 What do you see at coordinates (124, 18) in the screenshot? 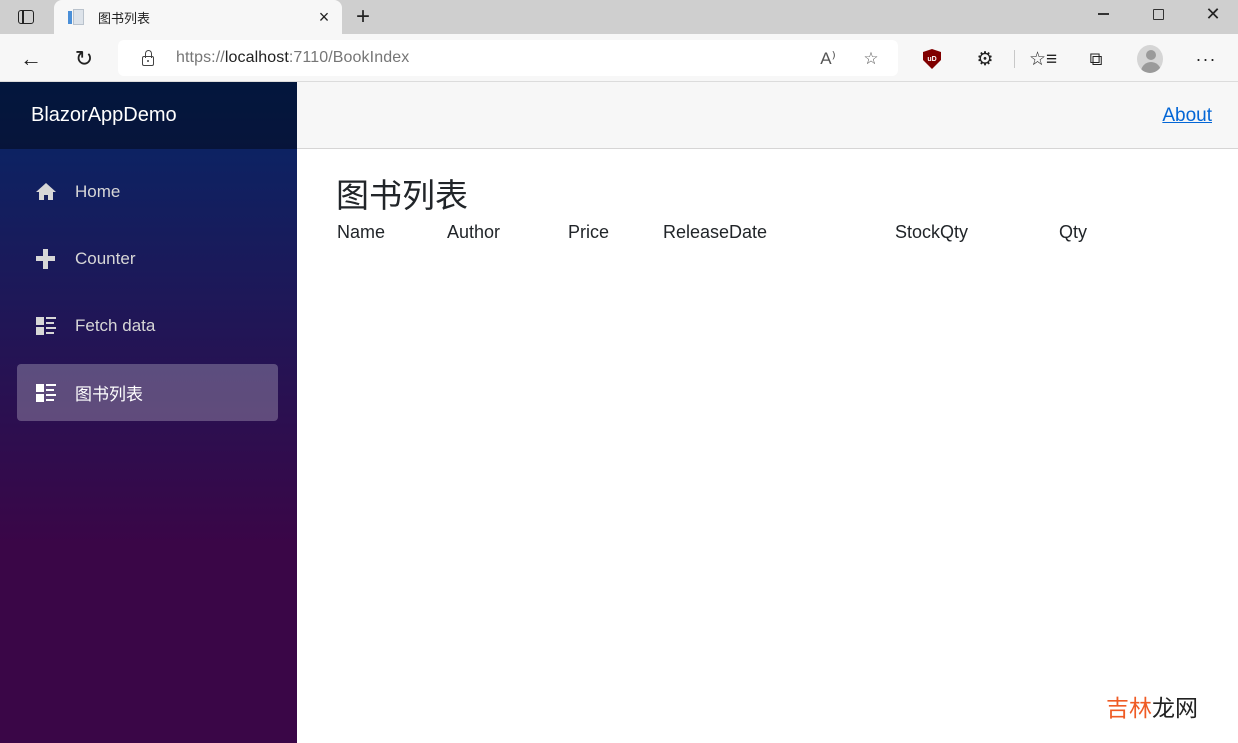
I see `tab-title: 图书列表` at bounding box center [124, 18].